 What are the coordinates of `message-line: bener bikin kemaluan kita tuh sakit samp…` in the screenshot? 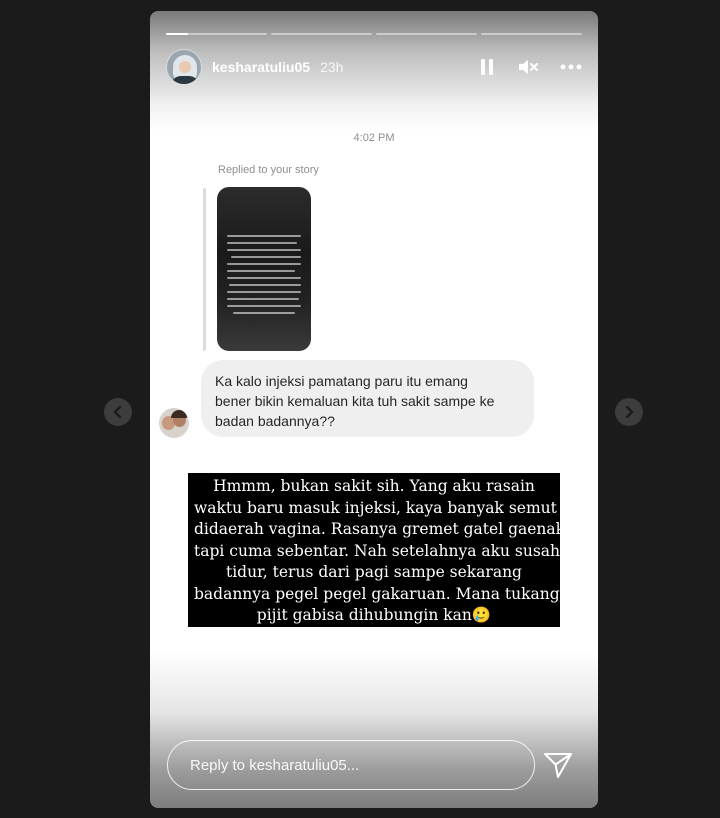 It's located at (355, 401).